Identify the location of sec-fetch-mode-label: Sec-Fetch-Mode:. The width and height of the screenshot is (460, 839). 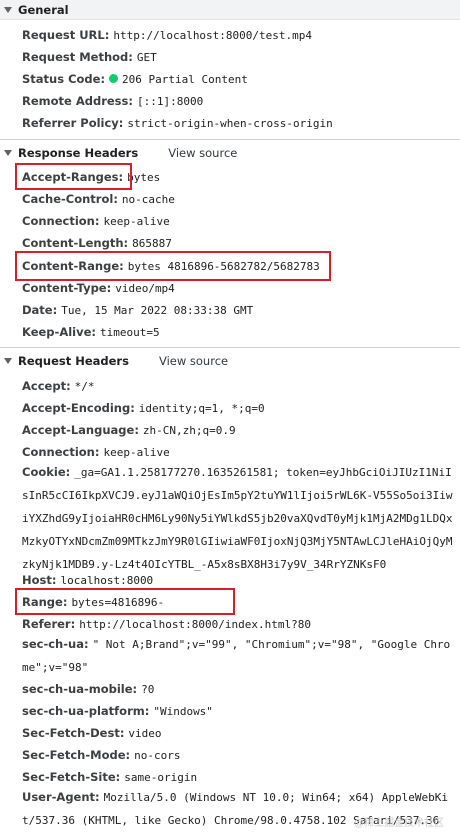
(76, 755).